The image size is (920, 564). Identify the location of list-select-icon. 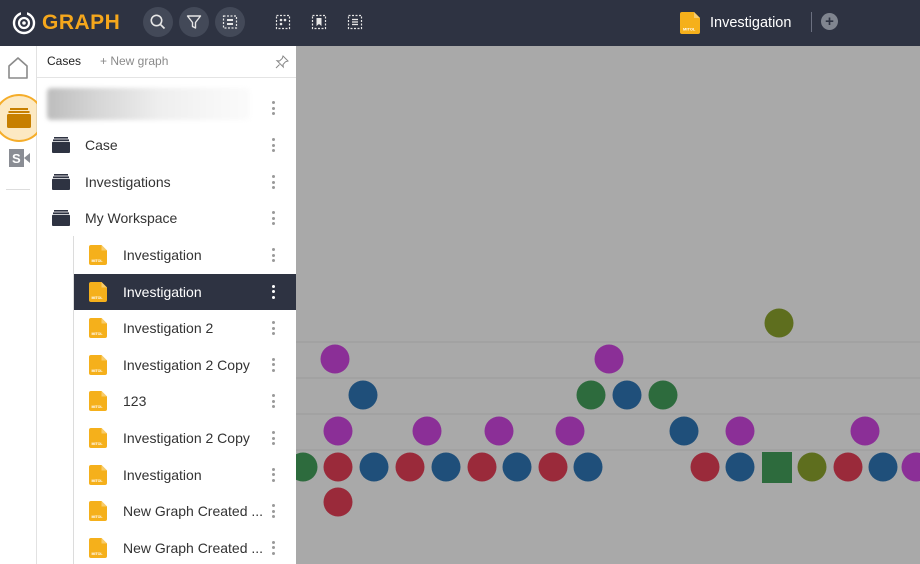
(355, 22).